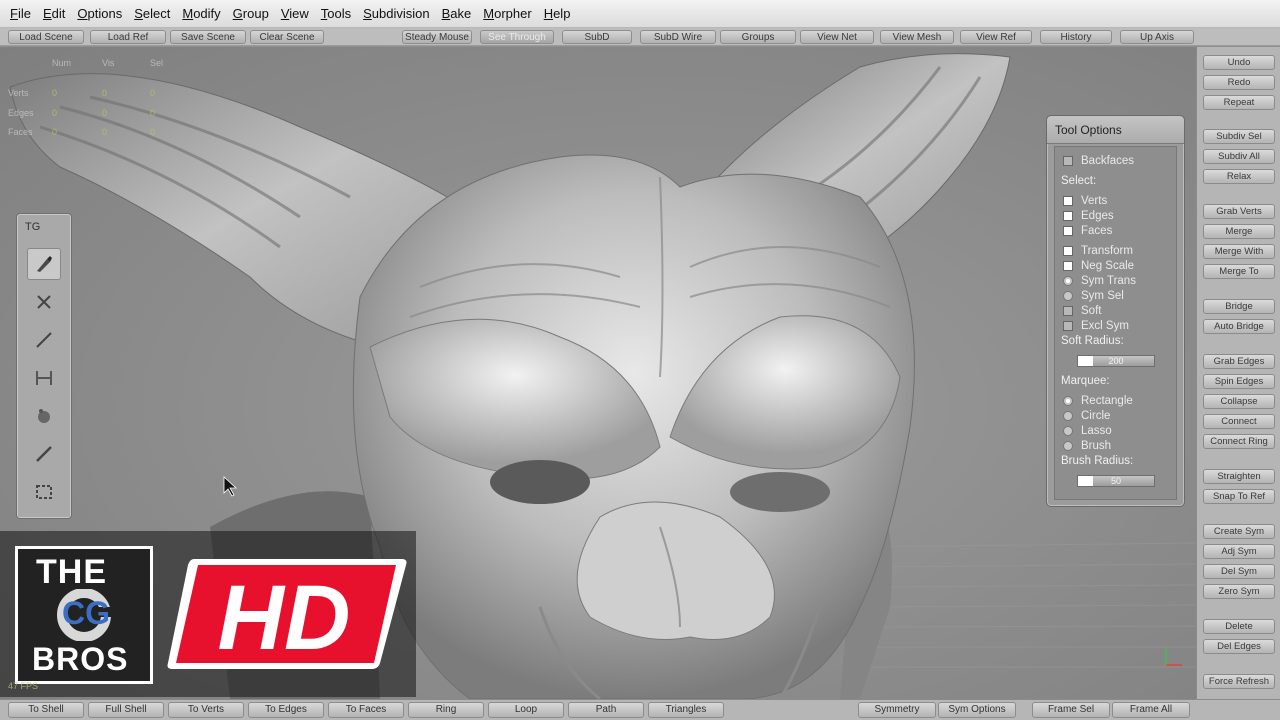 Image resolution: width=1280 pixels, height=720 pixels. What do you see at coordinates (758, 37) in the screenshot?
I see `groups-button: Groups` at bounding box center [758, 37].